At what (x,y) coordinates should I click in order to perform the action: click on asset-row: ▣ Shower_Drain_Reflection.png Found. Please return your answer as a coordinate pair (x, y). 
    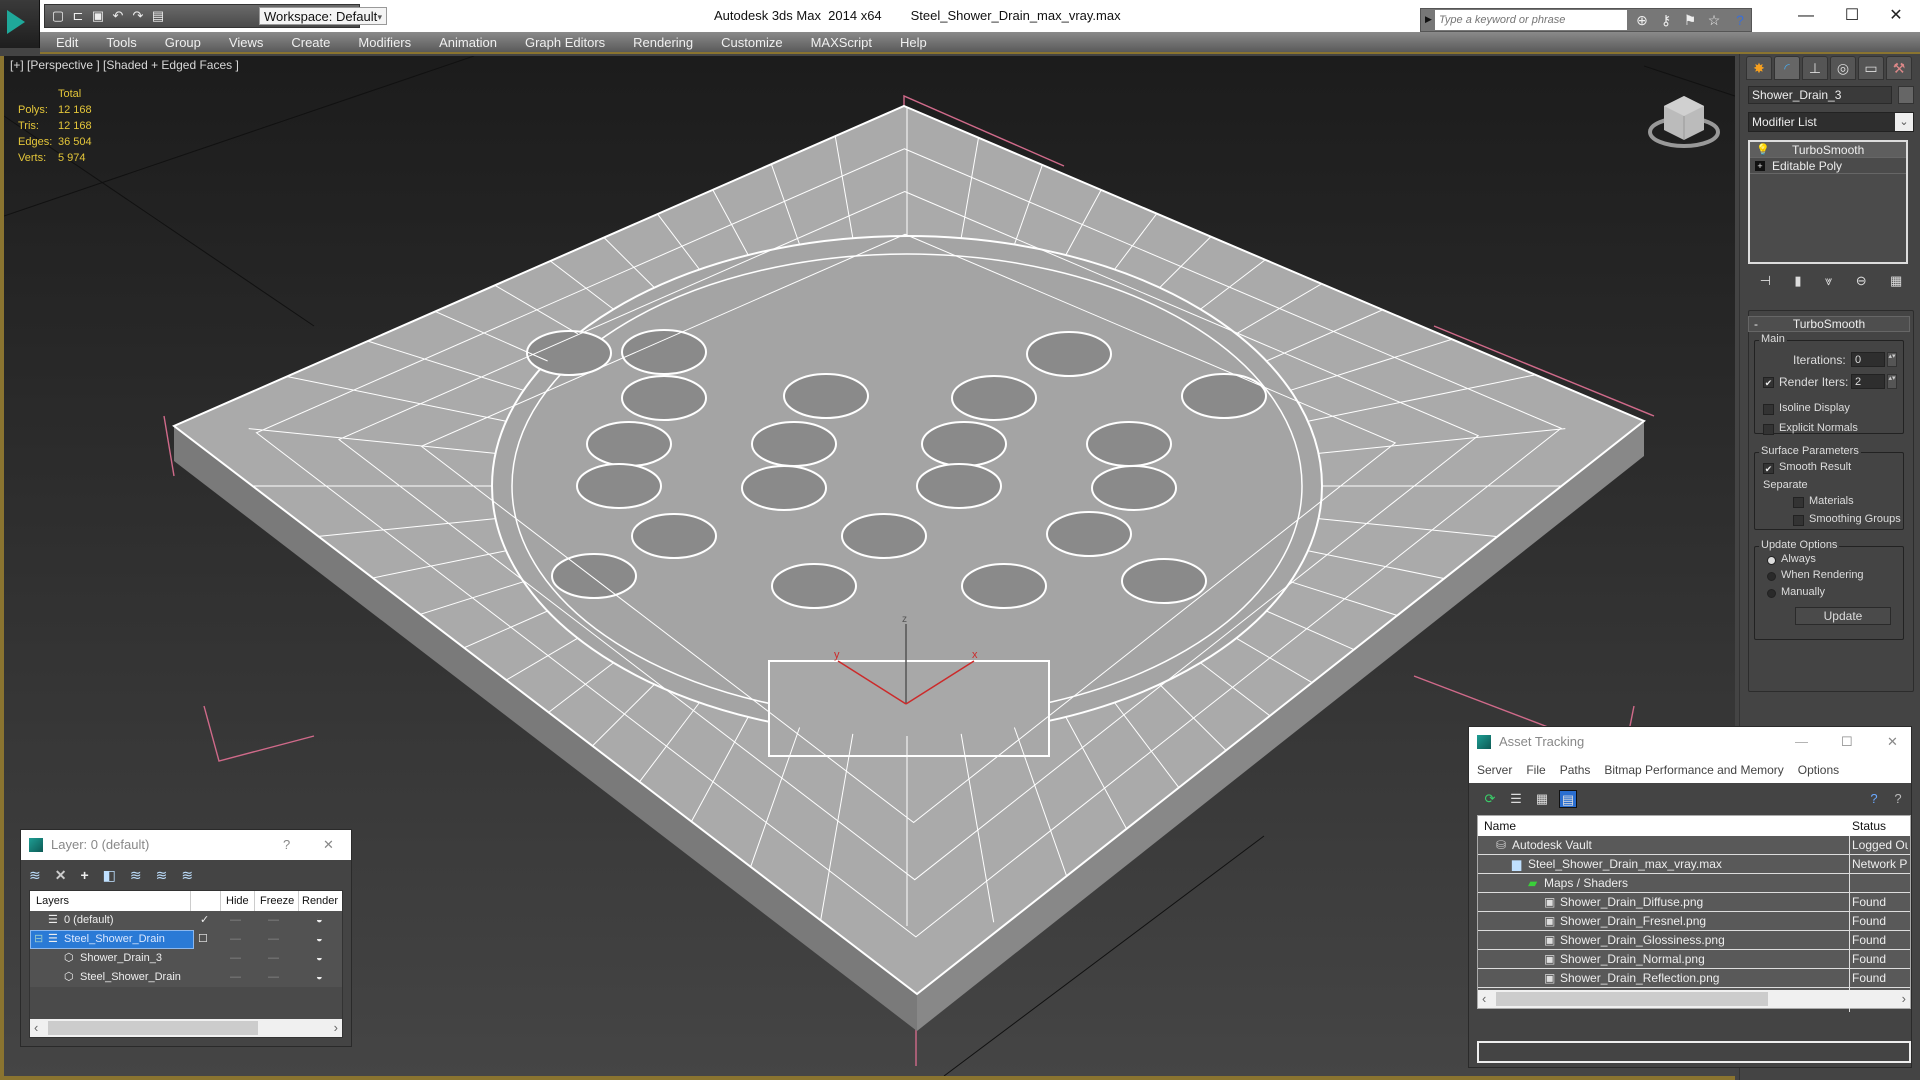
    Looking at the image, I should click on (1694, 978).